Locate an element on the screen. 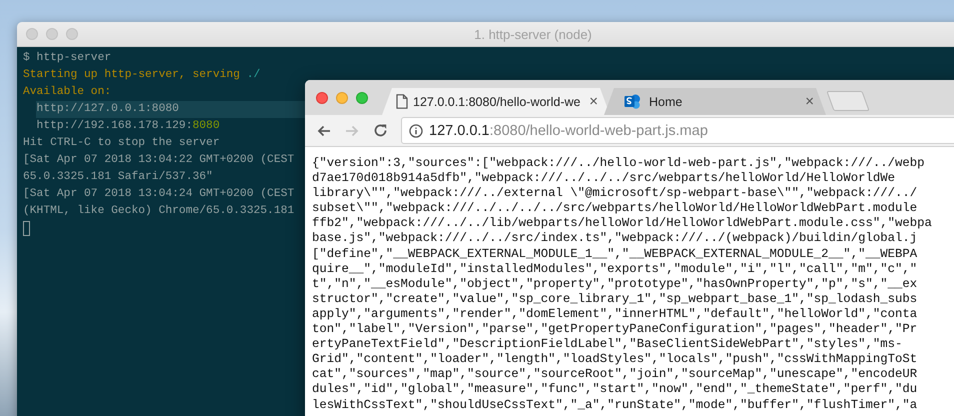 The image size is (954, 416). source-map-line: apply","arguments","render","domElement","innerHTML","default","helloWorld","conta is located at coordinates (615, 314).